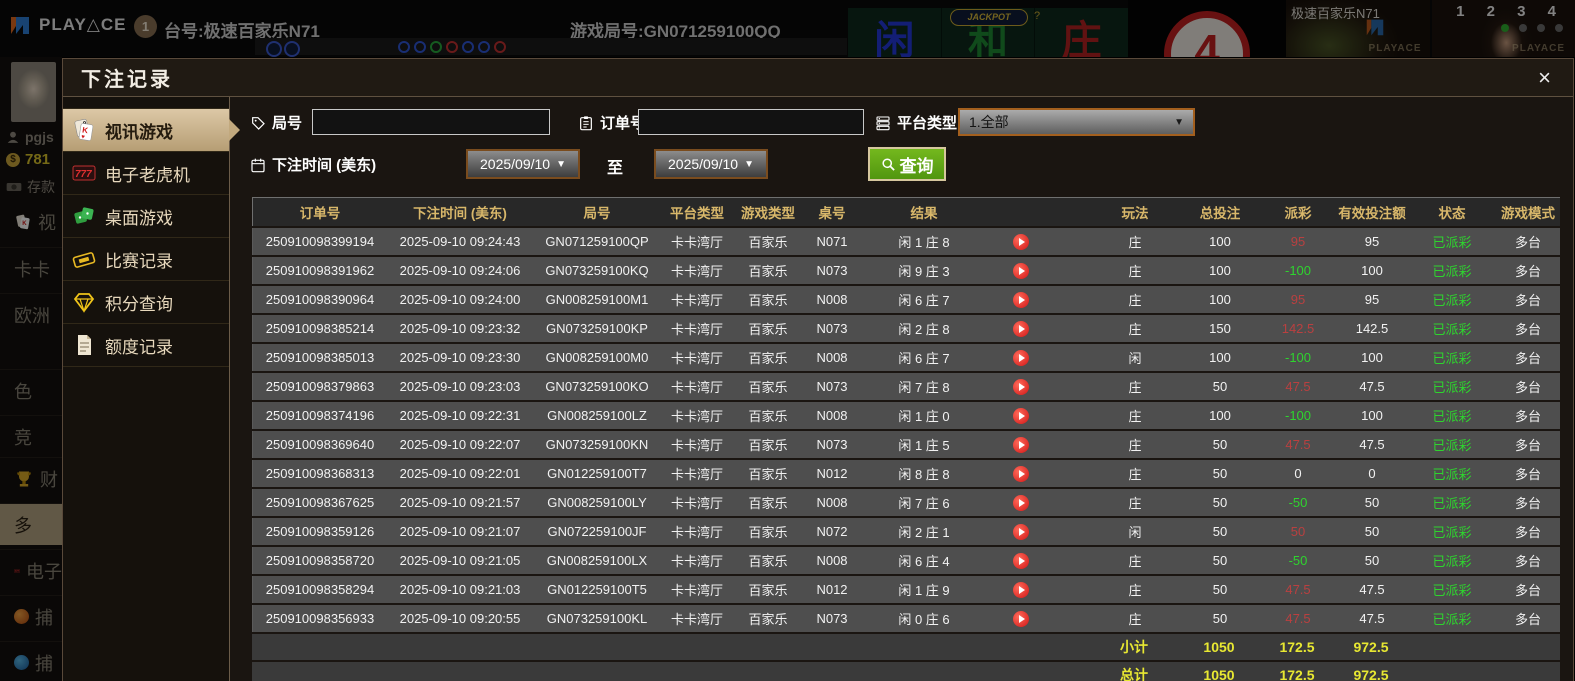 The height and width of the screenshot is (681, 1575). Describe the element at coordinates (1372, 299) in the screenshot. I see `cell-valid-bet: 95` at that location.